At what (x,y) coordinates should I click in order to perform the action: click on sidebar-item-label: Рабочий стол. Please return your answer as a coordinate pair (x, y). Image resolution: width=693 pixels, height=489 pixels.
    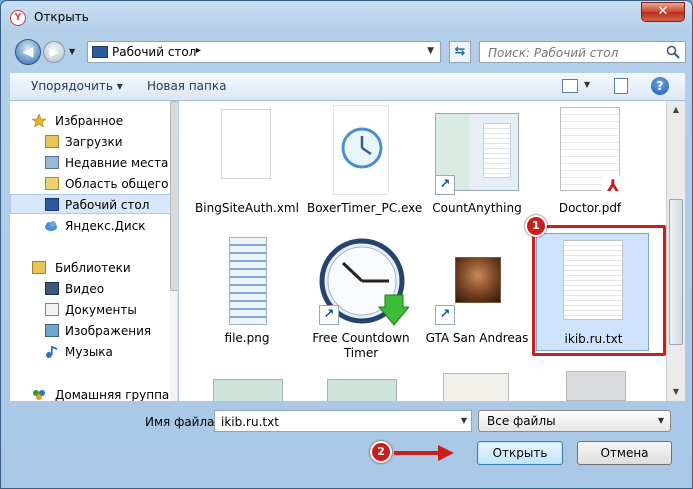
    Looking at the image, I should click on (107, 205).